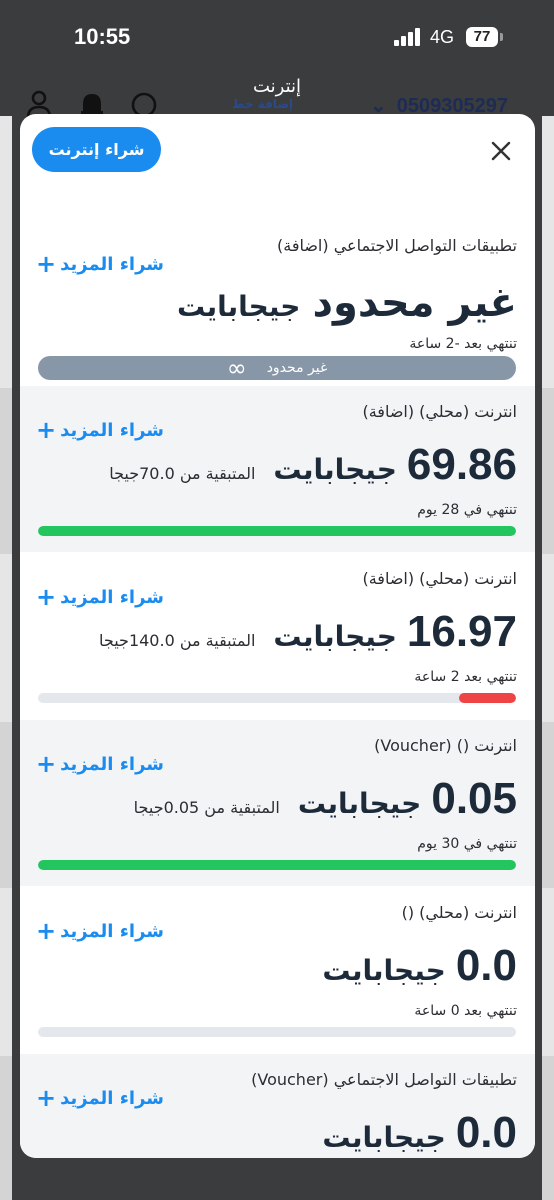 This screenshot has height=1200, width=554. What do you see at coordinates (467, 844) in the screenshot?
I see `expiry-label: تنتهي في 30 يوم` at bounding box center [467, 844].